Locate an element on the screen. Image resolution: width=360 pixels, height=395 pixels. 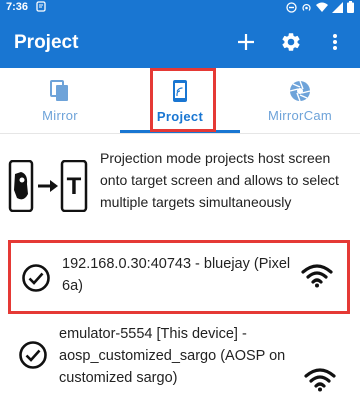
status-bar: 7:36 is located at coordinates (180, 8).